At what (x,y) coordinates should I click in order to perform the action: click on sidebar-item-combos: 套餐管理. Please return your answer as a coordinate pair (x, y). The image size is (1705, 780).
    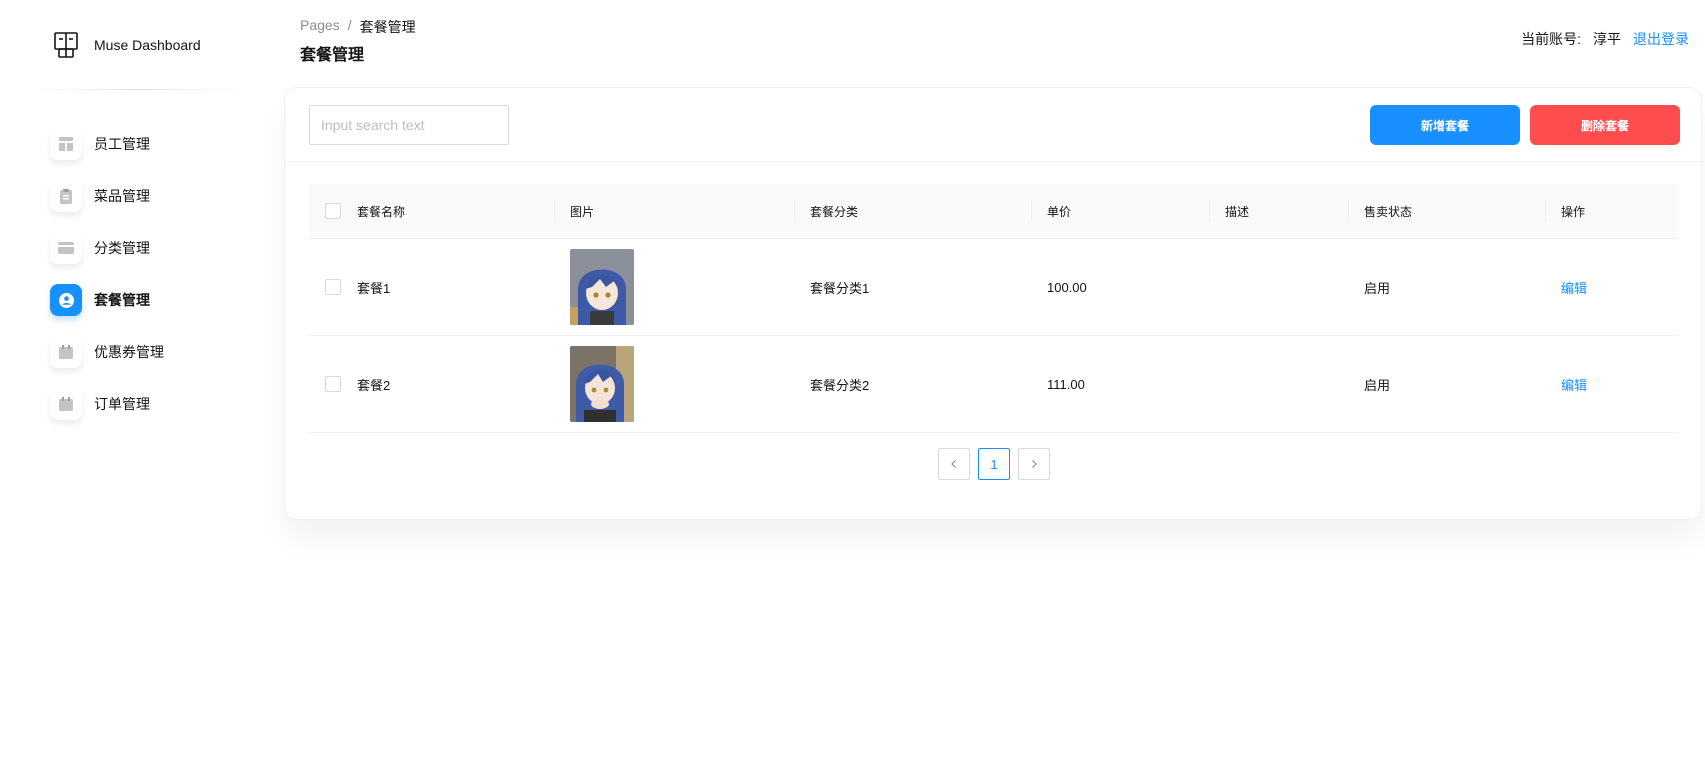
    Looking at the image, I should click on (148, 300).